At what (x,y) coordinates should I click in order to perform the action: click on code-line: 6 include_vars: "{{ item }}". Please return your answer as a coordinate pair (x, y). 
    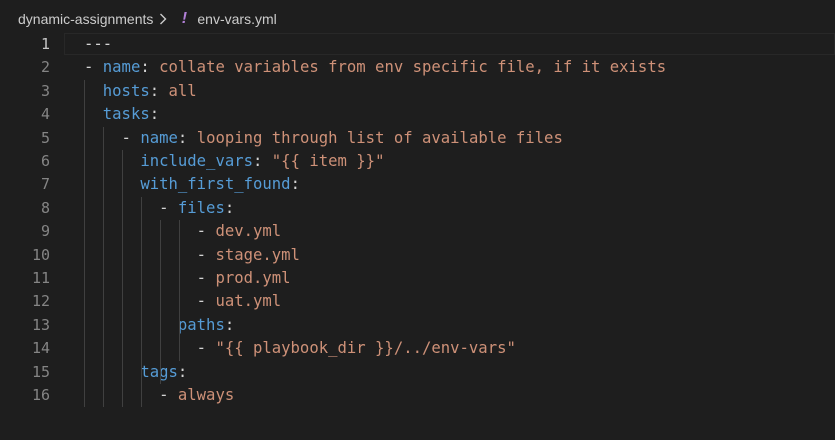
    Looking at the image, I should click on (417, 161).